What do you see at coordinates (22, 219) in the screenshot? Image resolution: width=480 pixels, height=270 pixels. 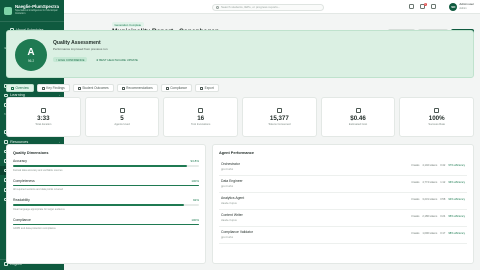 I see `dimension-name: Compliance` at bounding box center [22, 219].